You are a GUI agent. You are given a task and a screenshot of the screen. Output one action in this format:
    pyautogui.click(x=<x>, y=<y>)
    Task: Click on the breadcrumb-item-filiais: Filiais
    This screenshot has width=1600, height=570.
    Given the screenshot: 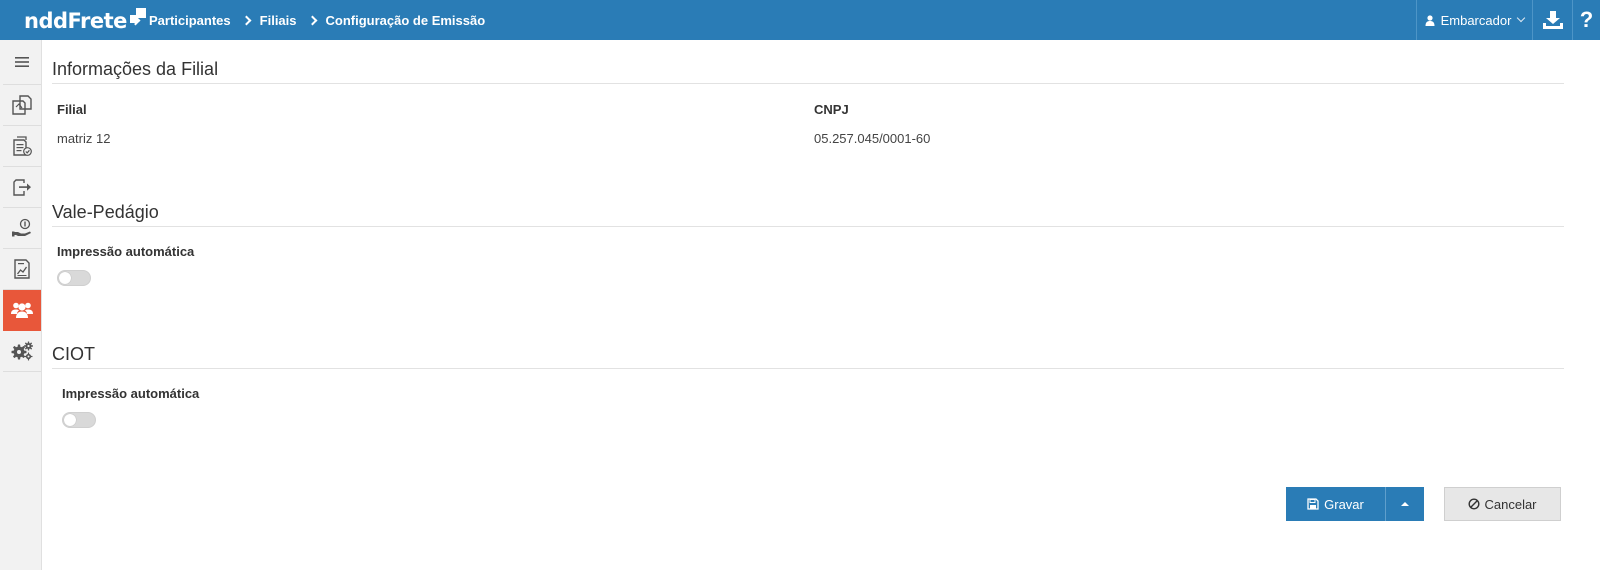 What is the action you would take?
    pyautogui.click(x=269, y=20)
    